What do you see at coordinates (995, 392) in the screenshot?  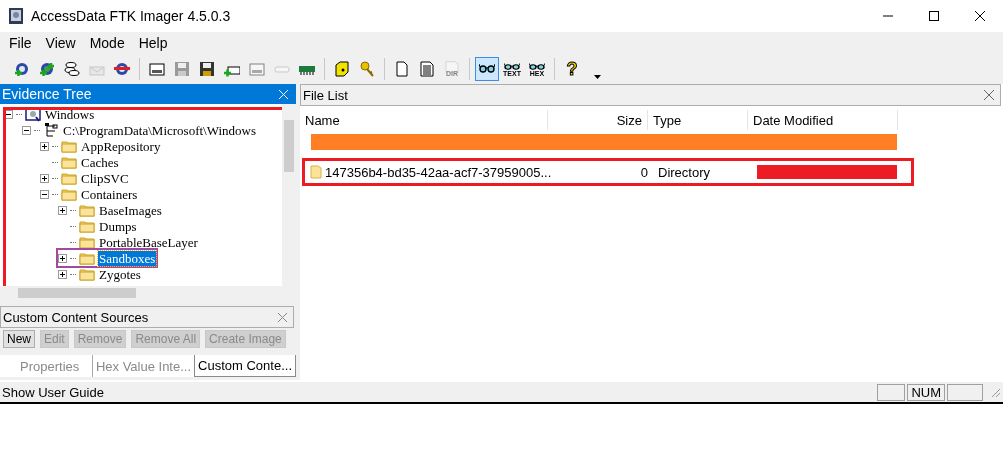 I see `resize-grip-icon` at bounding box center [995, 392].